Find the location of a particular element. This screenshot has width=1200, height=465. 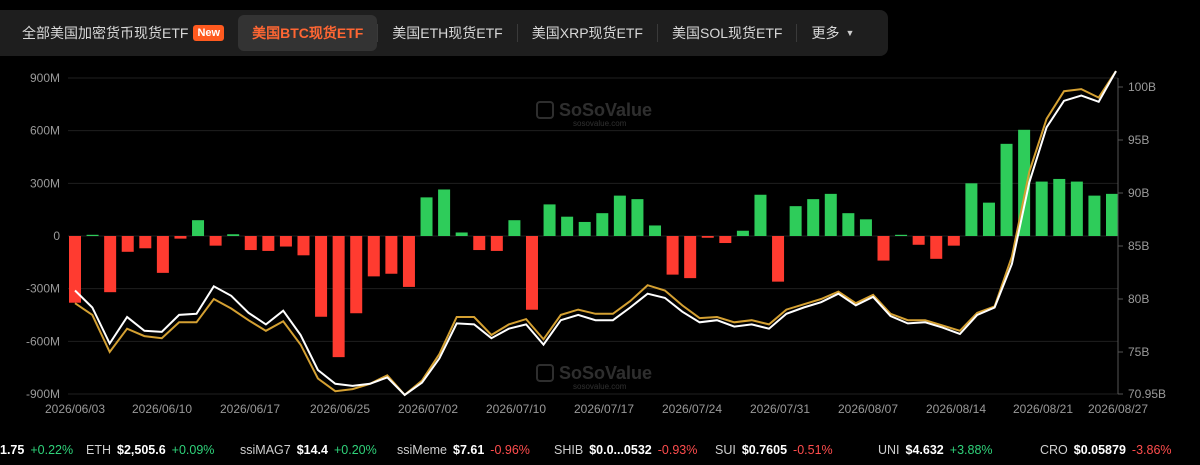

ticker-change: +0.20% is located at coordinates (355, 450).